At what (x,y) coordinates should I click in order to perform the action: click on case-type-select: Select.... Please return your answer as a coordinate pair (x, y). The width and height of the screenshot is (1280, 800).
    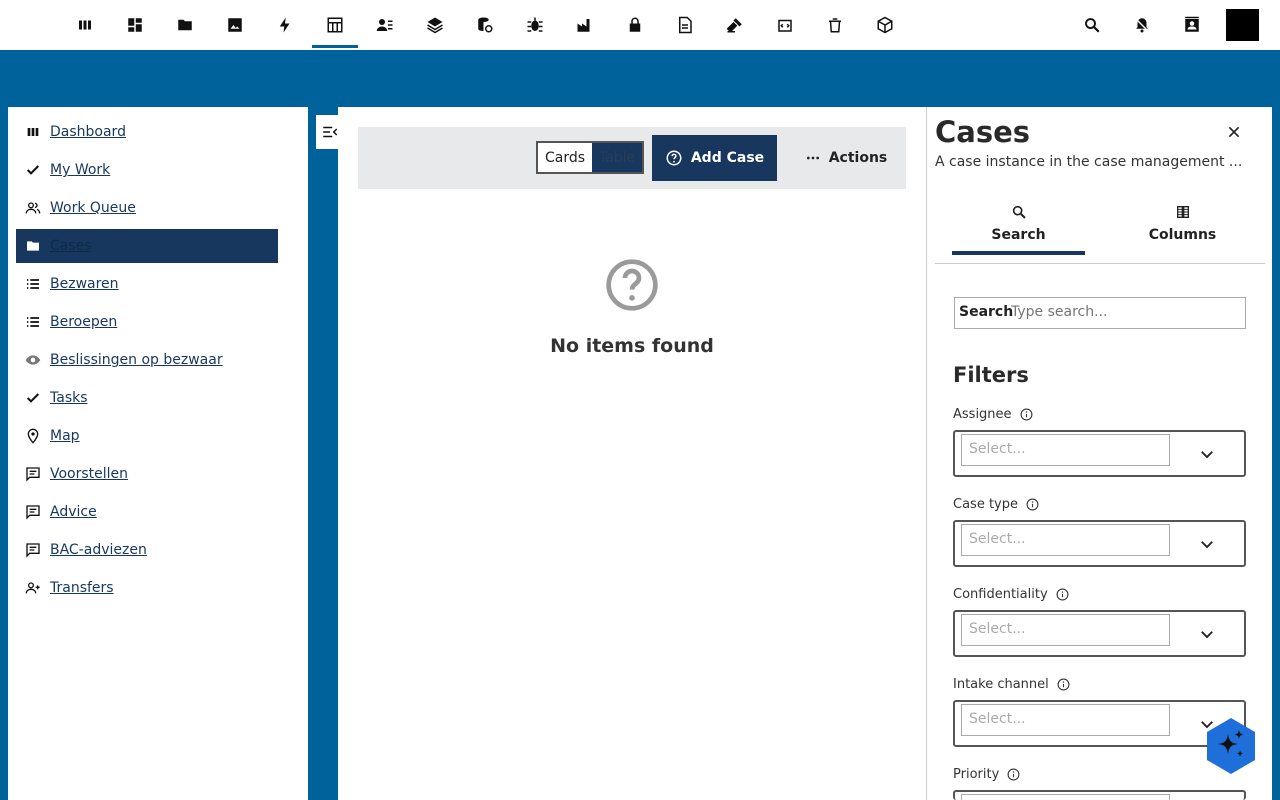
    Looking at the image, I should click on (1099, 543).